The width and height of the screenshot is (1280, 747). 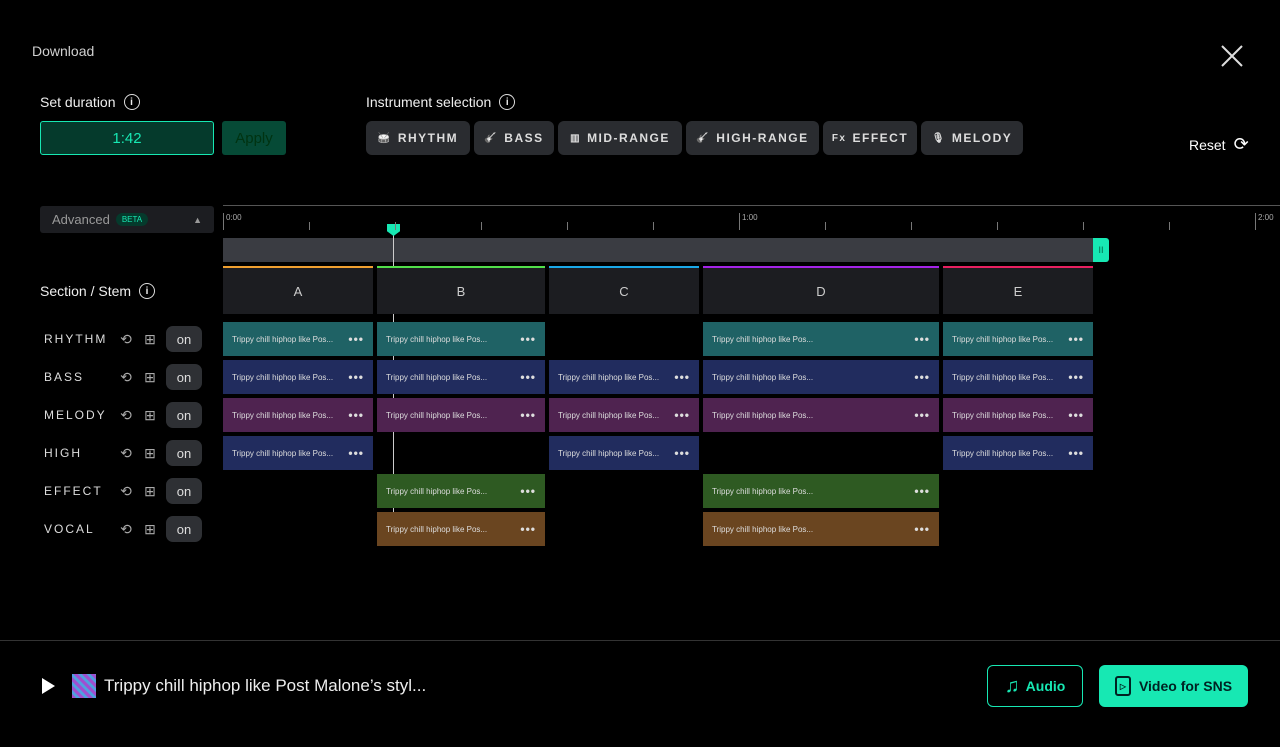 What do you see at coordinates (752, 138) in the screenshot?
I see `instrument-high-range: 🎸 HIGH-RANGE` at bounding box center [752, 138].